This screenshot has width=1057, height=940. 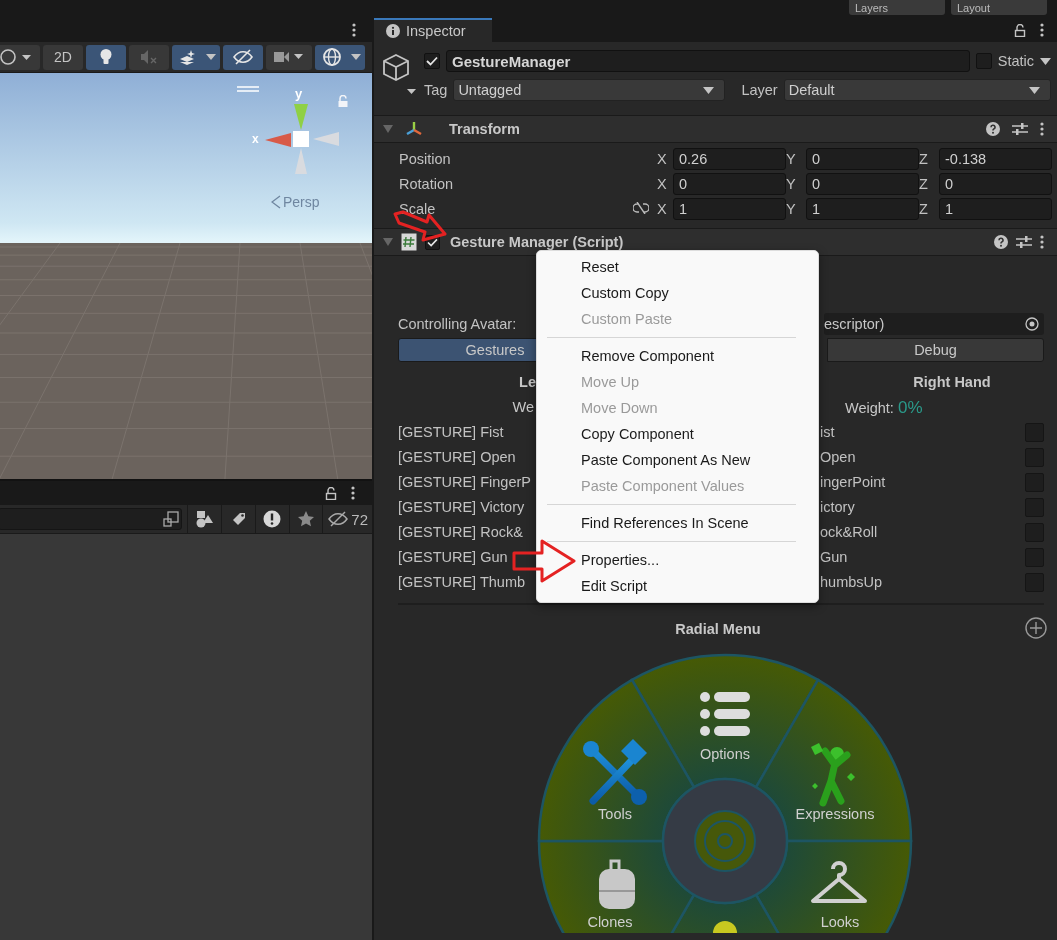 What do you see at coordinates (677, 267) in the screenshot?
I see `menu-item: Reset` at bounding box center [677, 267].